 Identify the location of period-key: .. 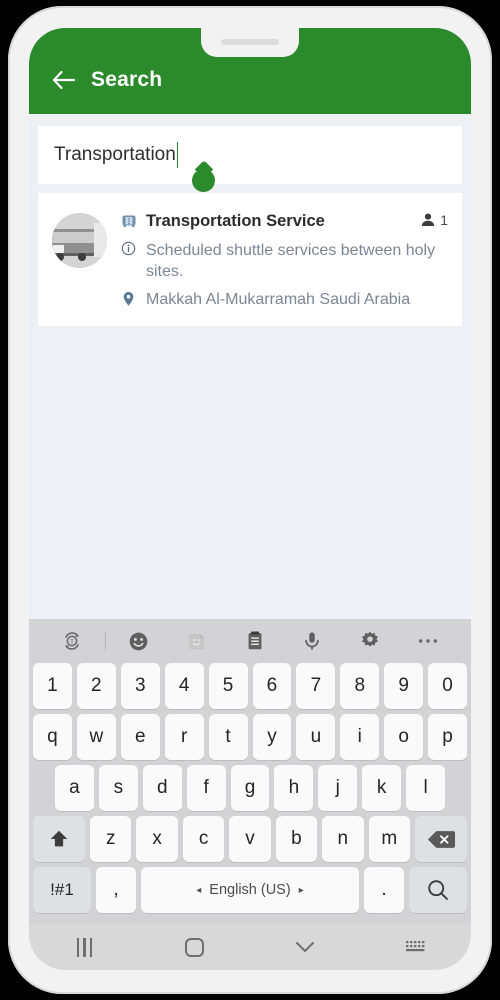
(384, 890).